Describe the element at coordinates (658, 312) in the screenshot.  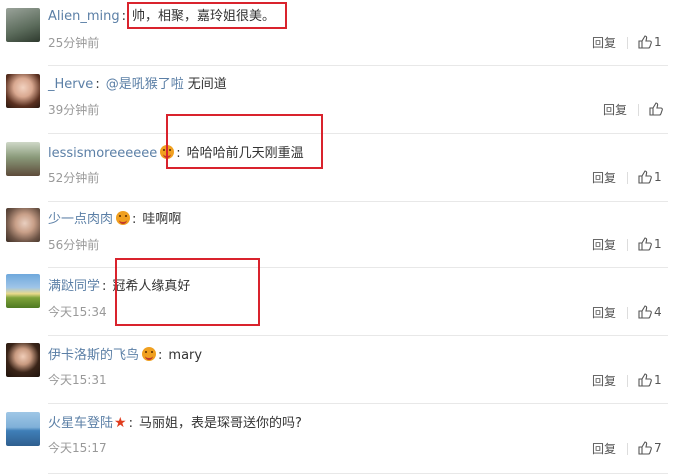
I see `like-count: 4` at that location.